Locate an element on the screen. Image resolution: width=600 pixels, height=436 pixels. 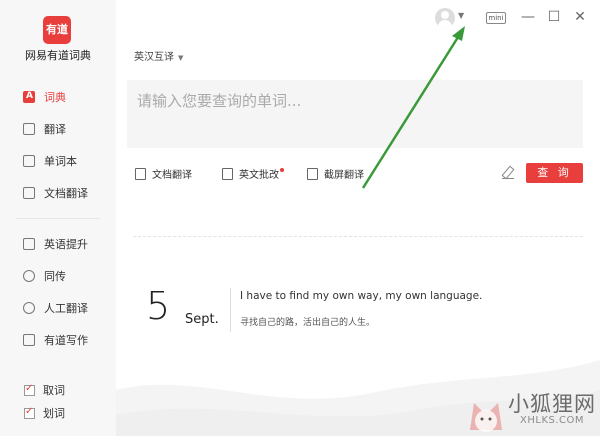
check-label: 取词 is located at coordinates (54, 390).